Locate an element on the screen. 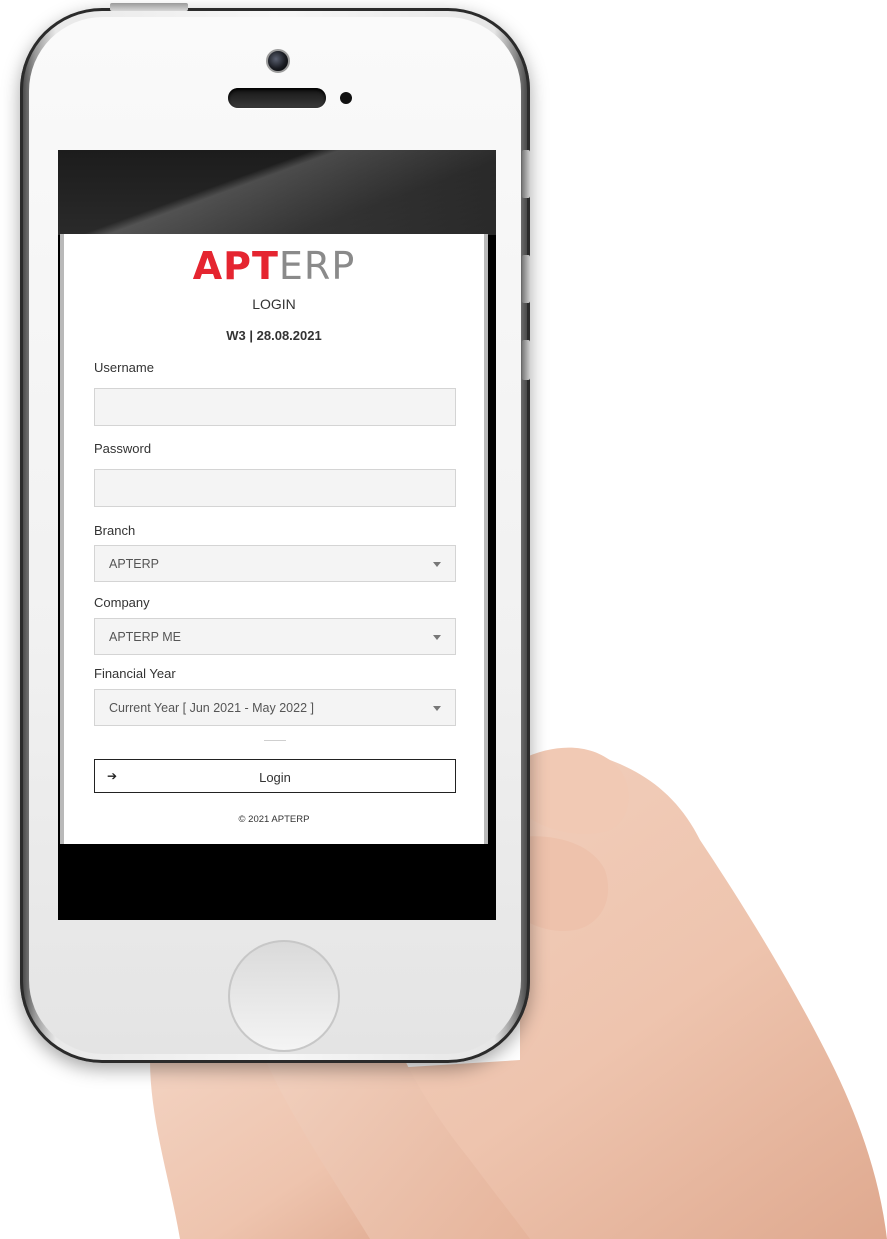  volume-down-button is located at coordinates (526, 360).